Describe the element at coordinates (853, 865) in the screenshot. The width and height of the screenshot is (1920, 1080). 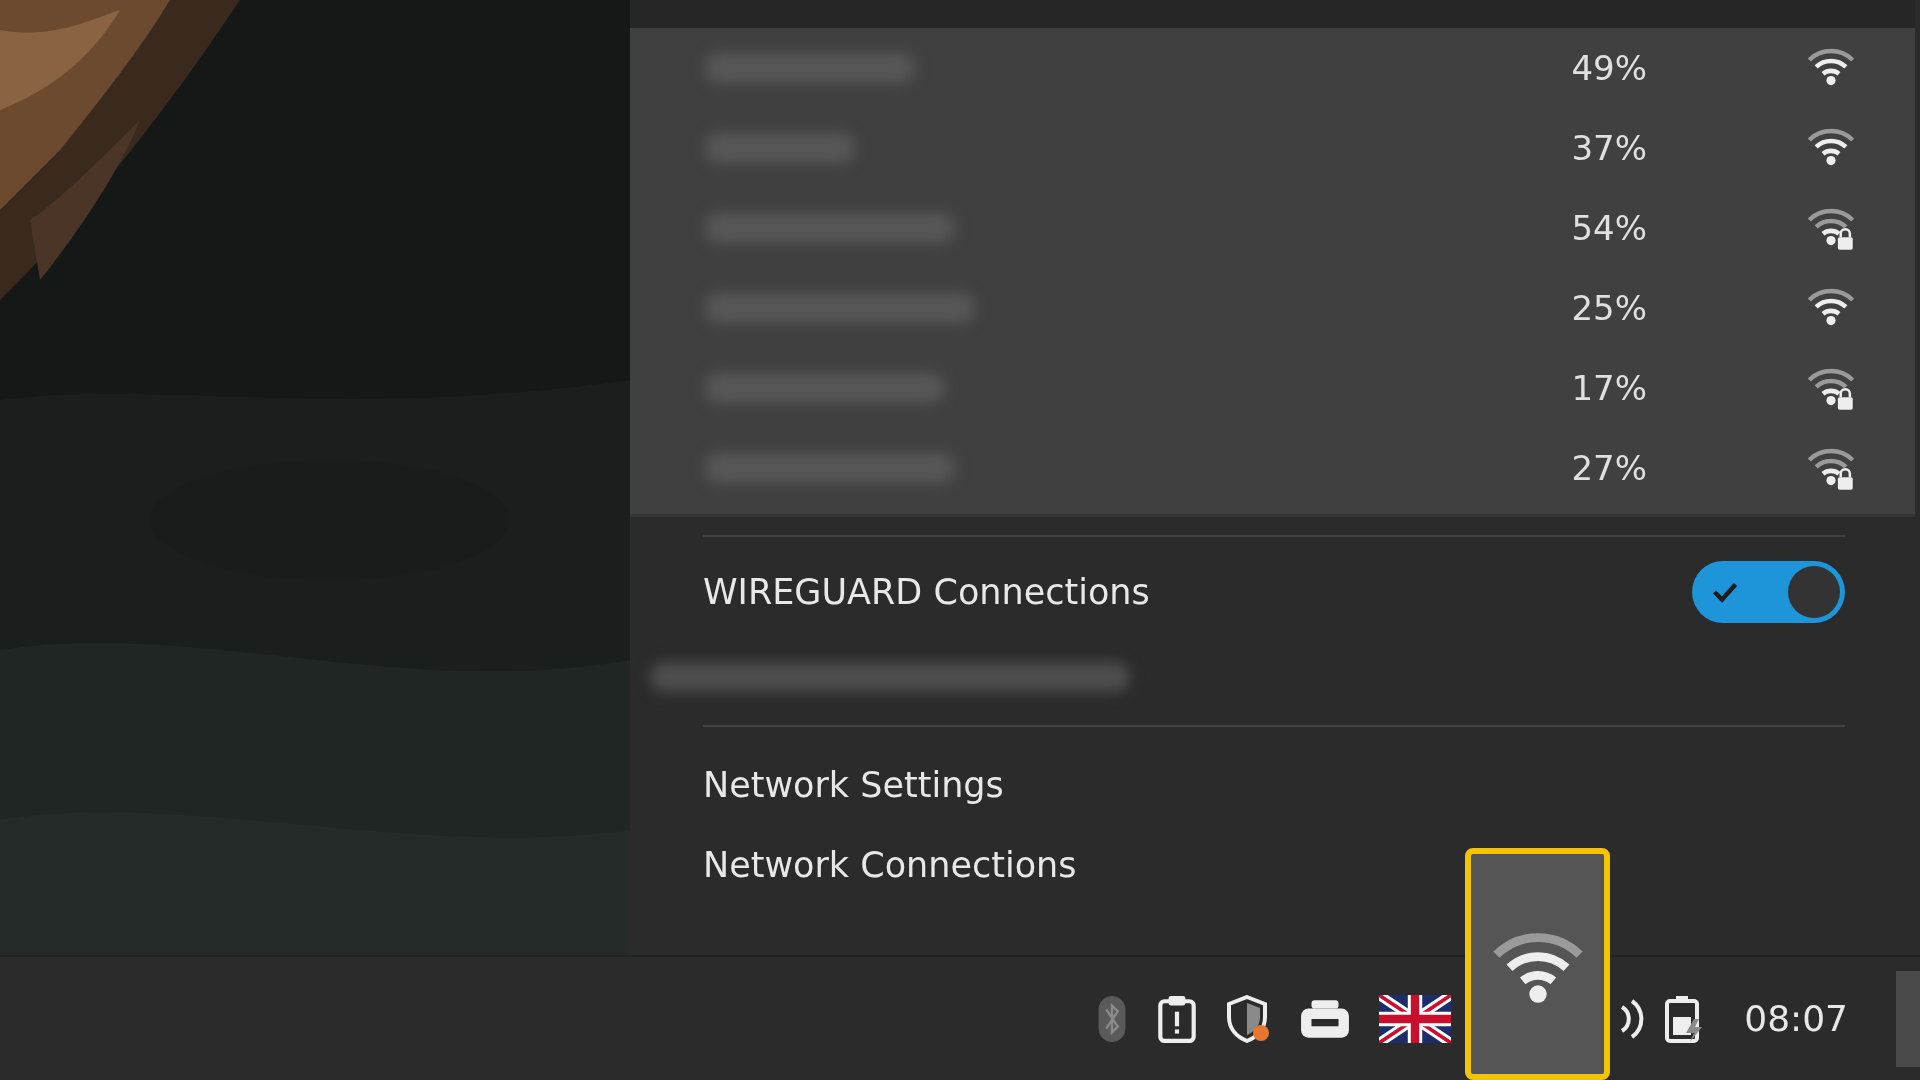
I see `menu-item: Network Connections` at that location.